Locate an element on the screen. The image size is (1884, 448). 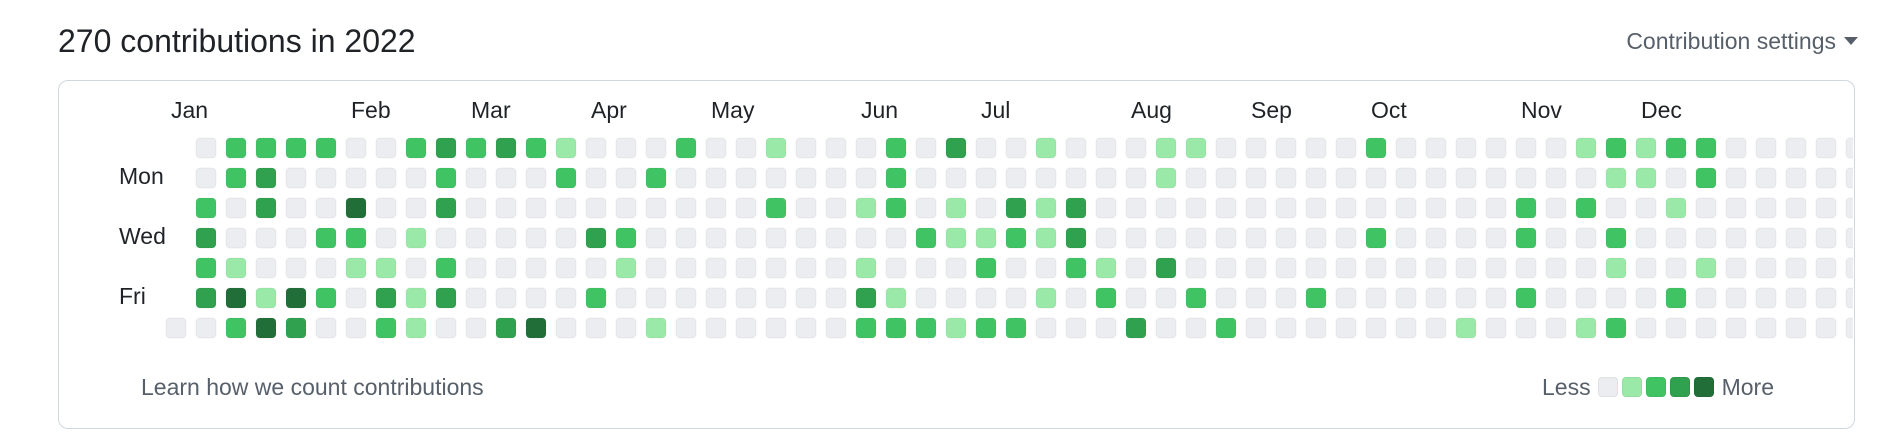
learn-how-we-count-link: Learn how we count contributions is located at coordinates (312, 387).